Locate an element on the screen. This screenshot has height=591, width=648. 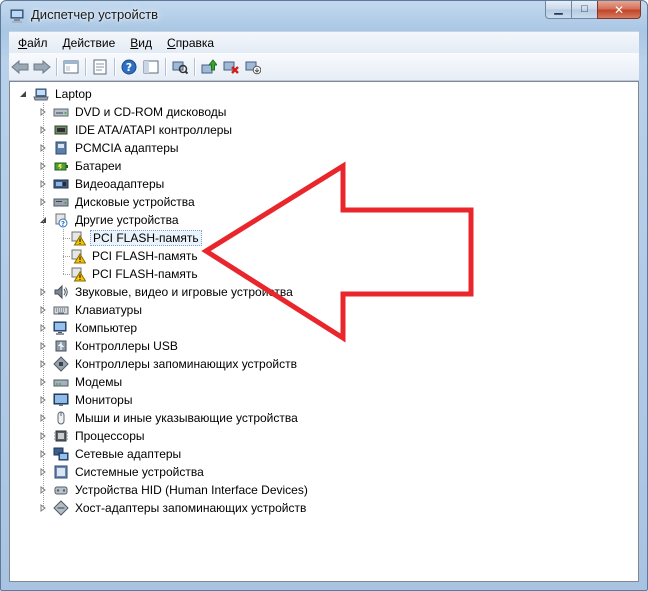
properties-icon is located at coordinates (100, 66).